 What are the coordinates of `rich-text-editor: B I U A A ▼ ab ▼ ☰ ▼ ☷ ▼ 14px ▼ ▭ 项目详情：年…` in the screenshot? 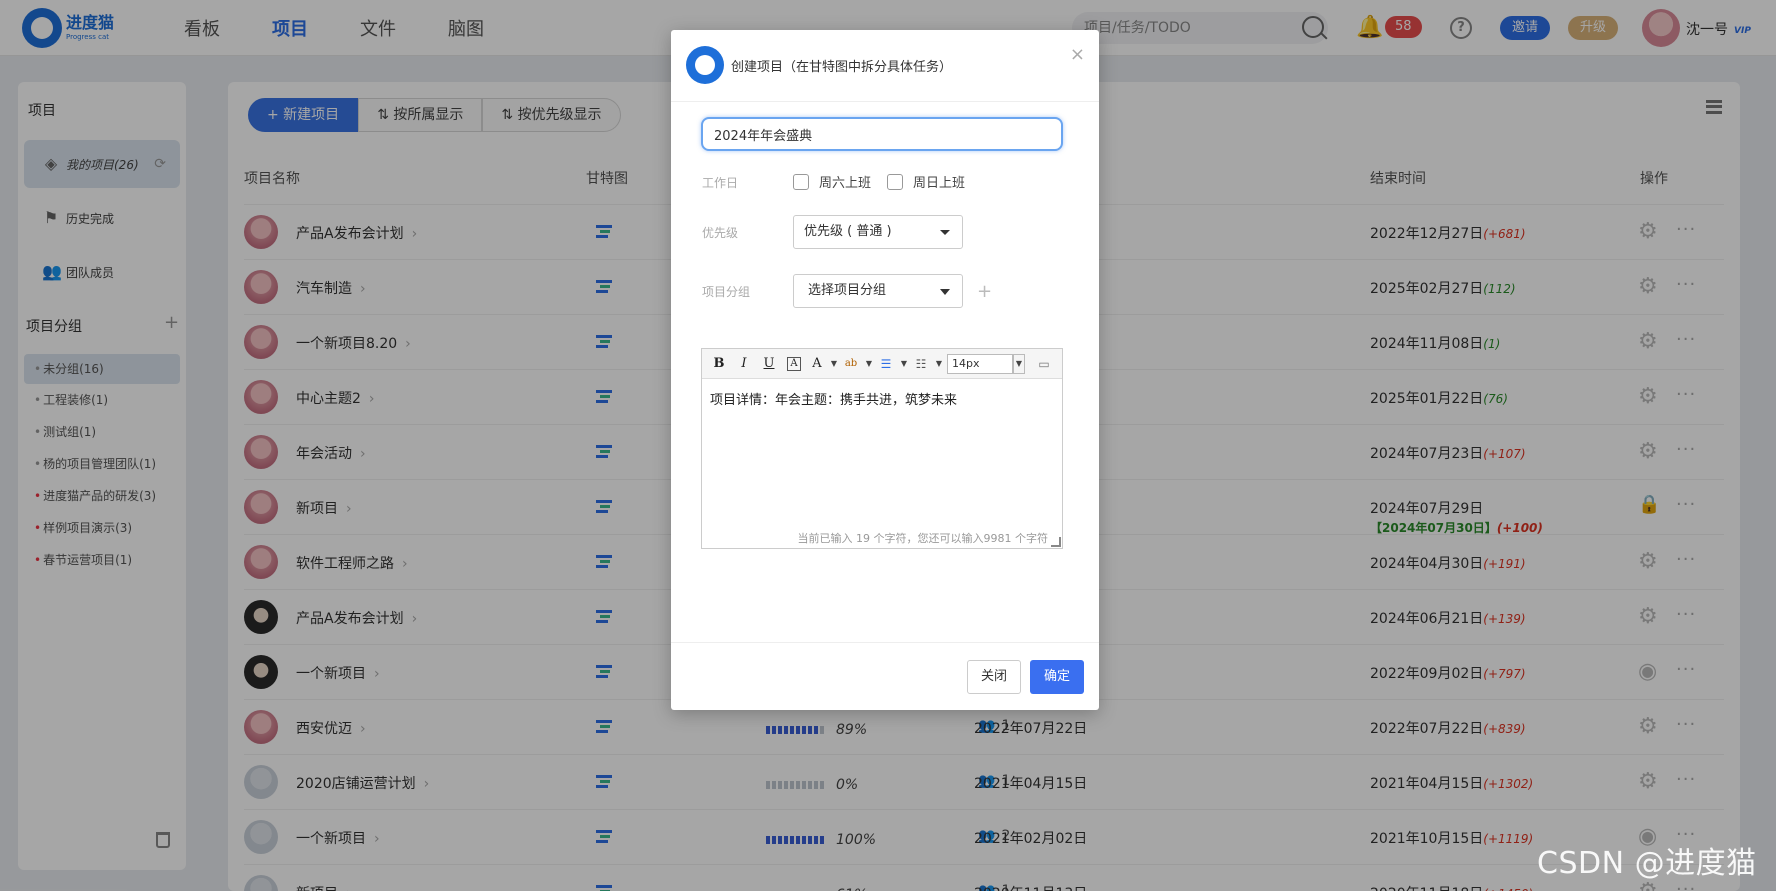 It's located at (882, 448).